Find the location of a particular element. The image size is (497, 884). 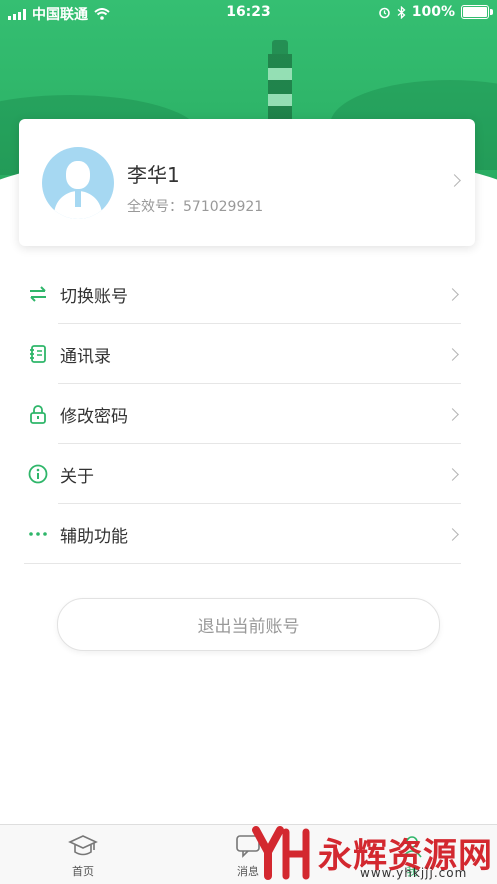

menu-item-label: 辅助功能 is located at coordinates (94, 536).